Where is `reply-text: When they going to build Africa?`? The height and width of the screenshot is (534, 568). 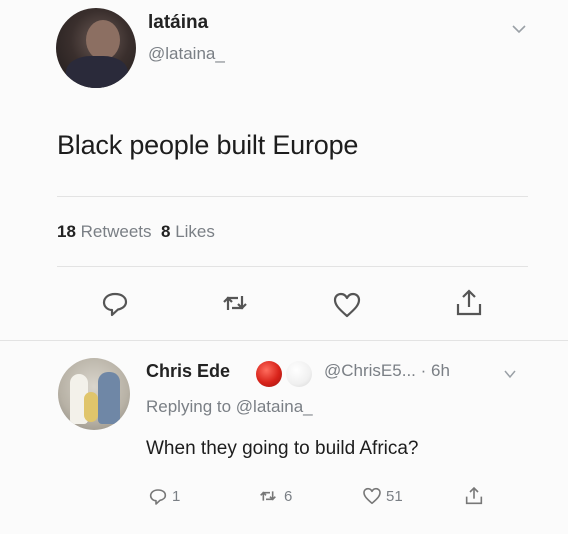 reply-text: When they going to build Africa? is located at coordinates (282, 448).